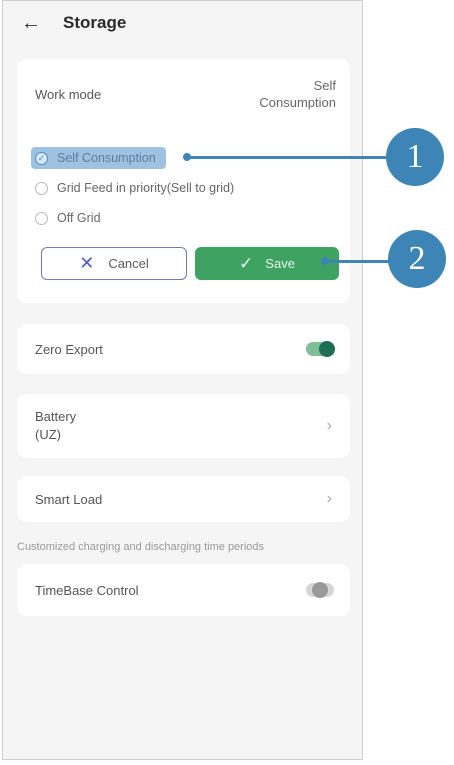 The width and height of the screenshot is (454, 765). I want to click on option-label: Off Grid, so click(79, 218).